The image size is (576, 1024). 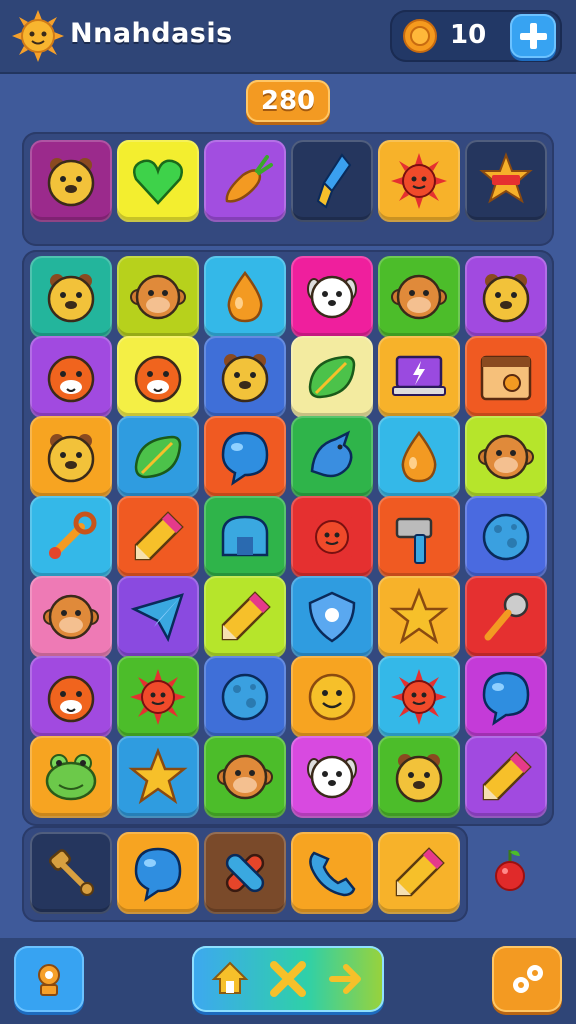 I want to click on smiley-icon, so click(x=332, y=697).